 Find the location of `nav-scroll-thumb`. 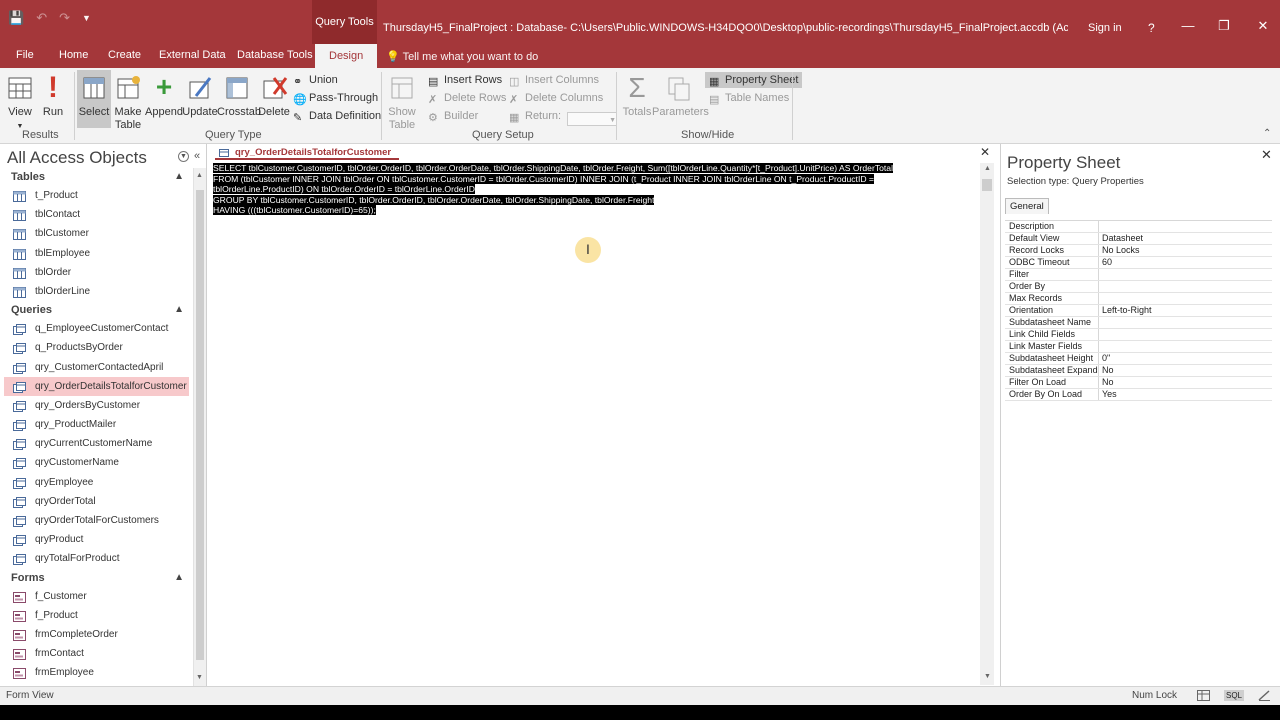

nav-scroll-thumb is located at coordinates (200, 425).